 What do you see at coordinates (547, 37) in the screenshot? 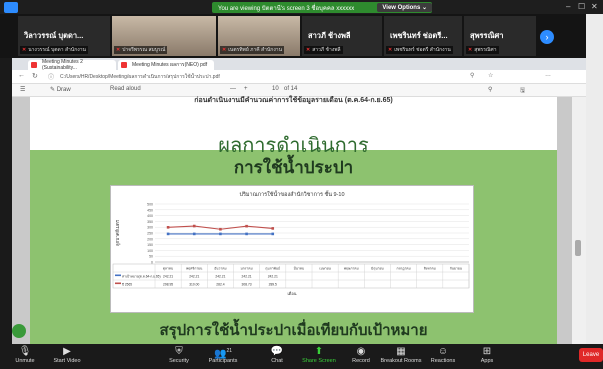
I see `next-page-arrow-icon: ›` at bounding box center [547, 37].